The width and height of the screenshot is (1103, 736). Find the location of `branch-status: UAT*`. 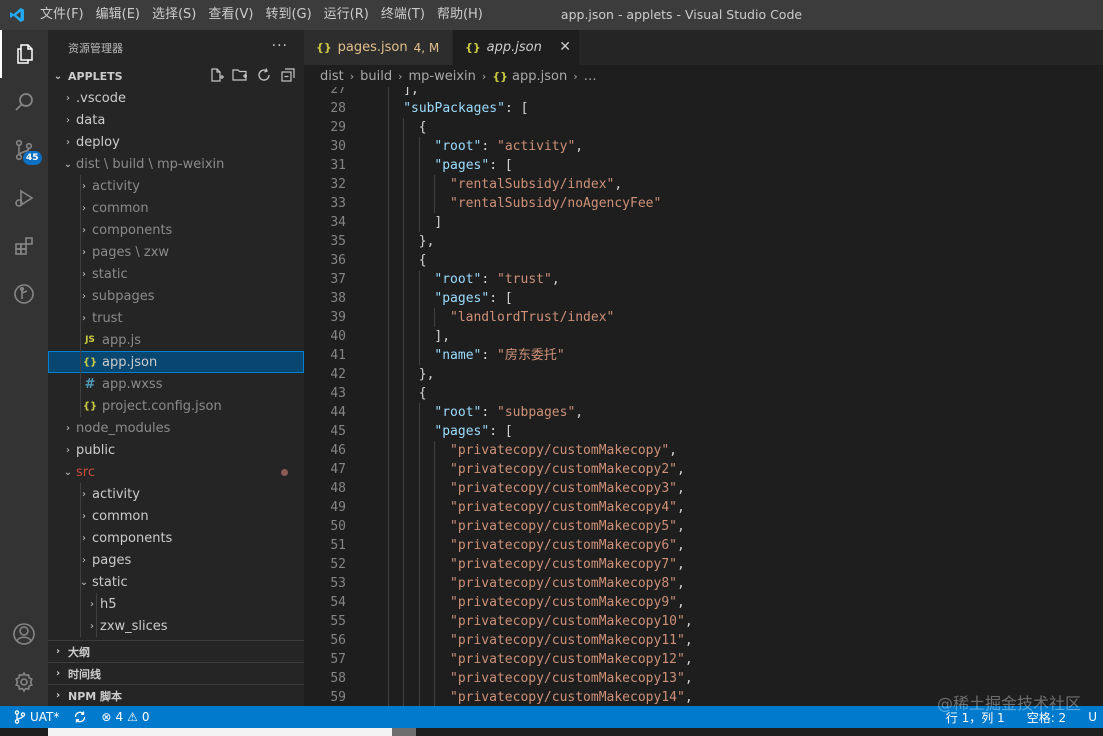

branch-status: UAT* is located at coordinates (36, 717).